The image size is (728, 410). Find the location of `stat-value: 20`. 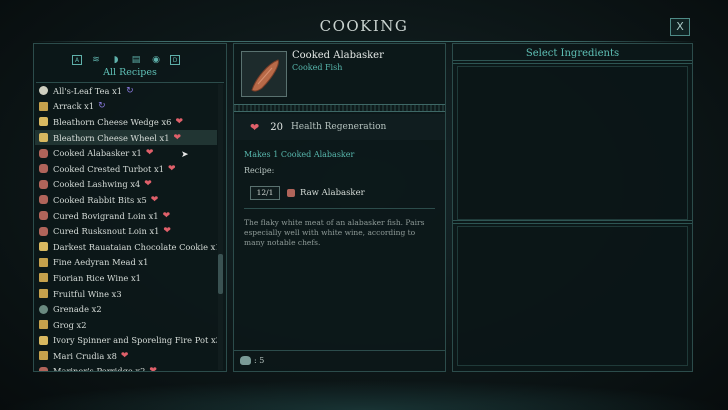

stat-value: 20 is located at coordinates (276, 127).